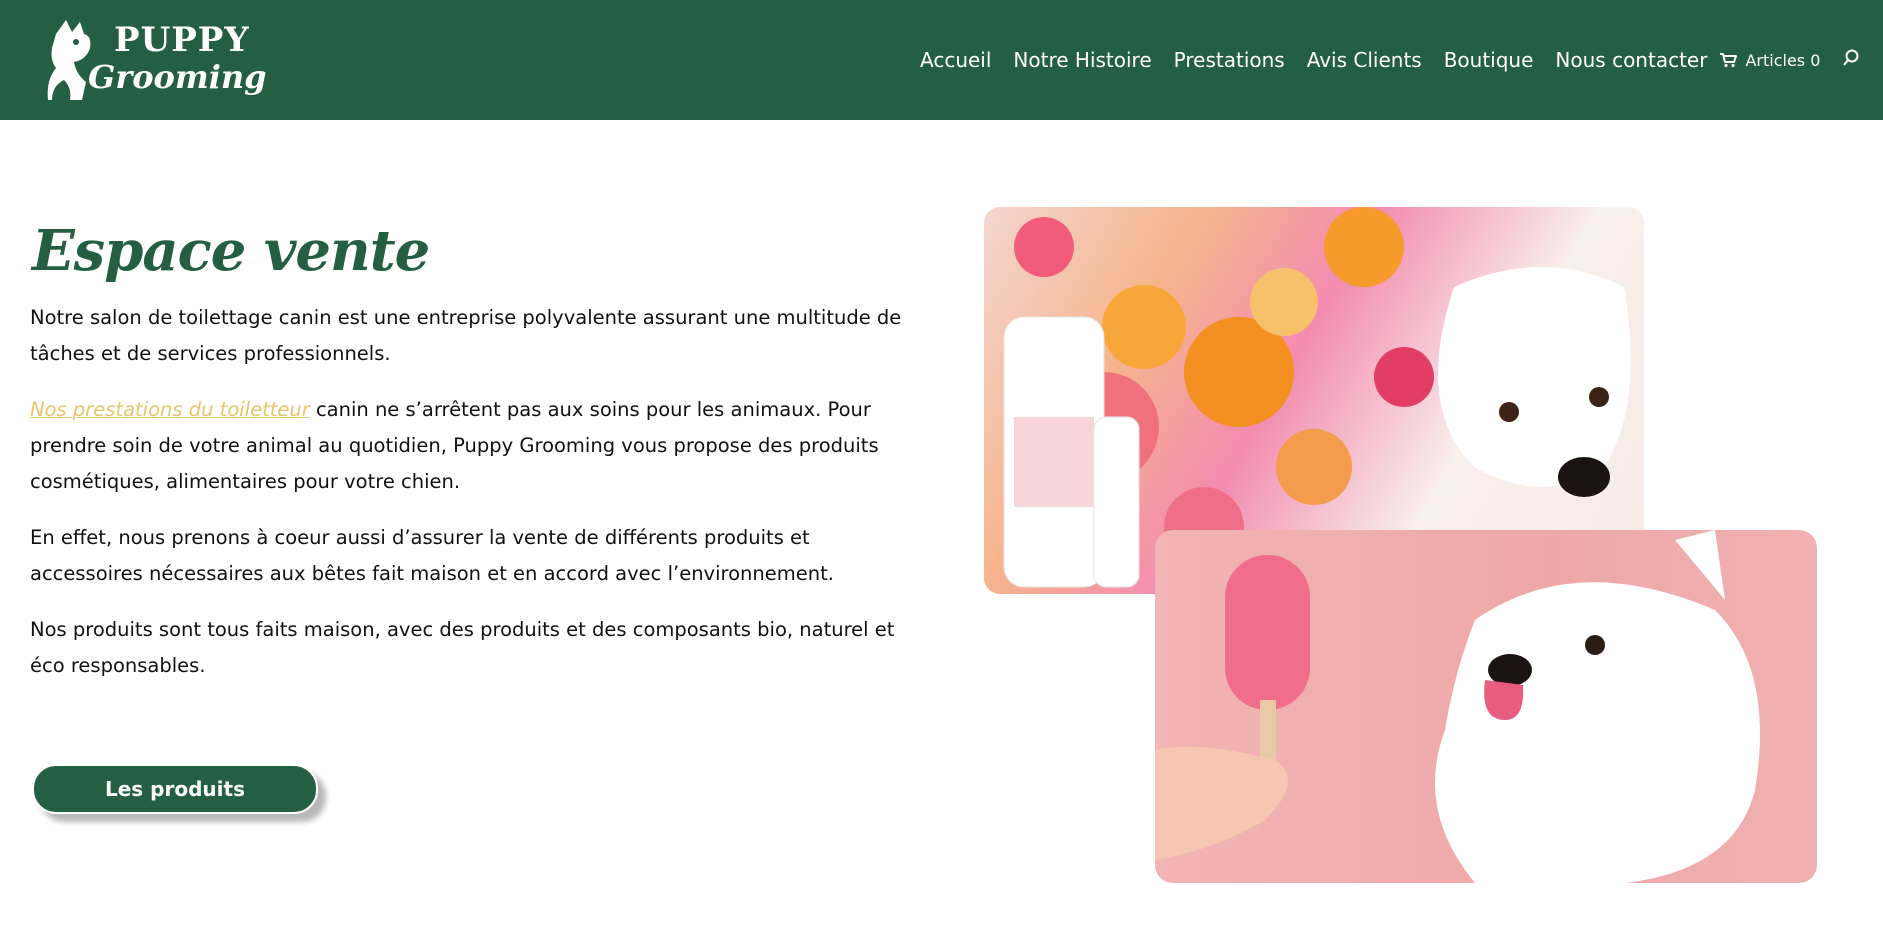  Describe the element at coordinates (1489, 60) in the screenshot. I see `nav-boutique: Boutique` at that location.